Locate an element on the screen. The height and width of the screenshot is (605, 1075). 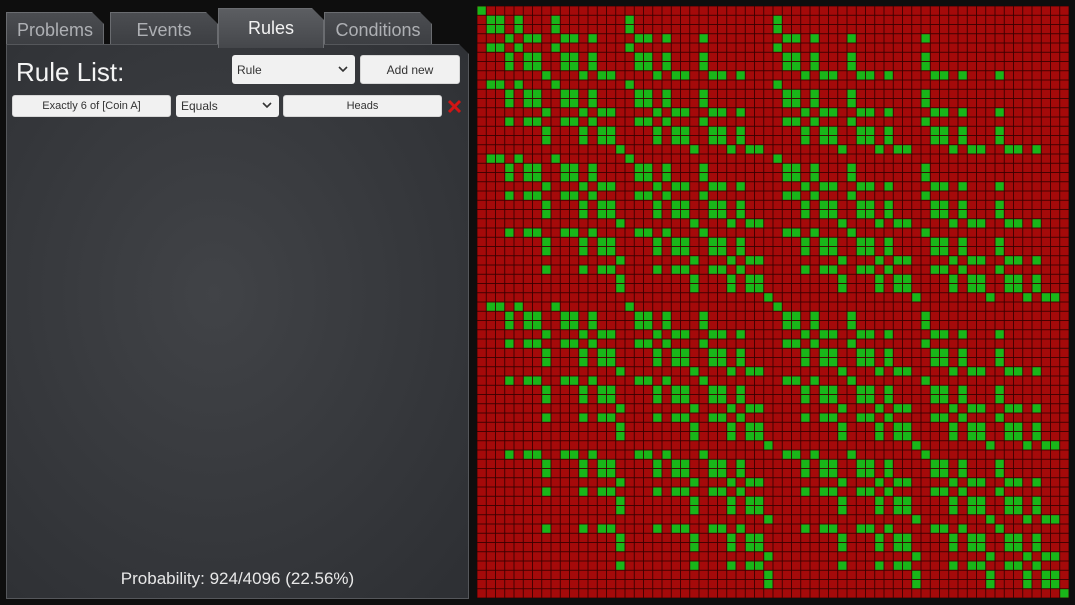
tab-conditions: Conditions is located at coordinates (378, 30).